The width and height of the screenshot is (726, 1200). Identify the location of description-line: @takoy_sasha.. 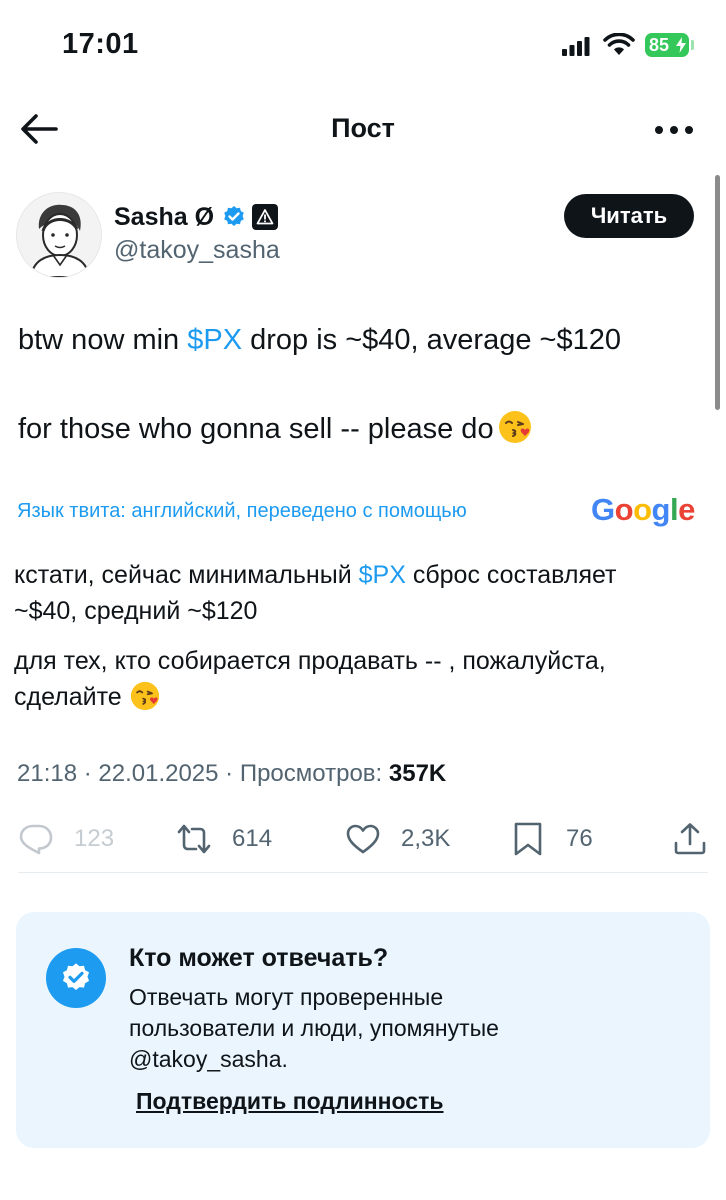
(208, 1059).